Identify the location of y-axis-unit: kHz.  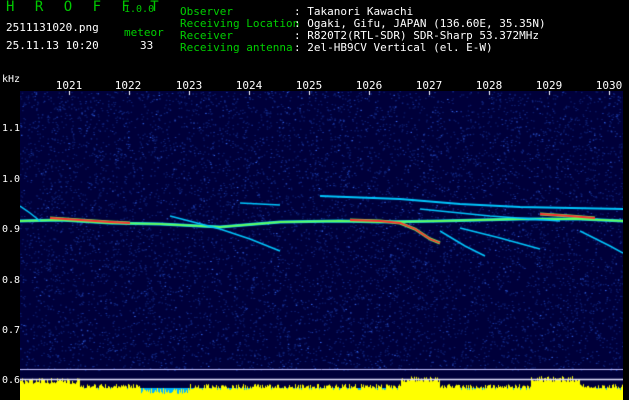
(11, 79).